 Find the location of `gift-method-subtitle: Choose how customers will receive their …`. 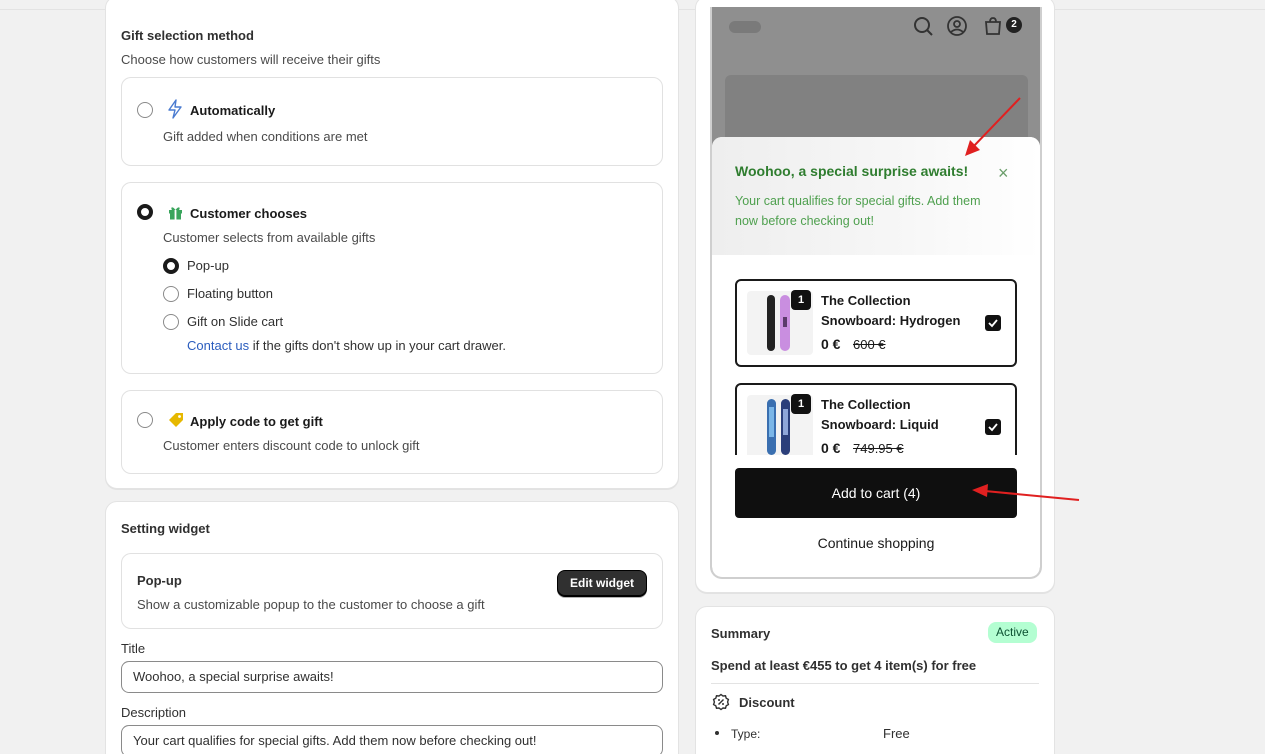

gift-method-subtitle: Choose how customers will receive their … is located at coordinates (251, 59).